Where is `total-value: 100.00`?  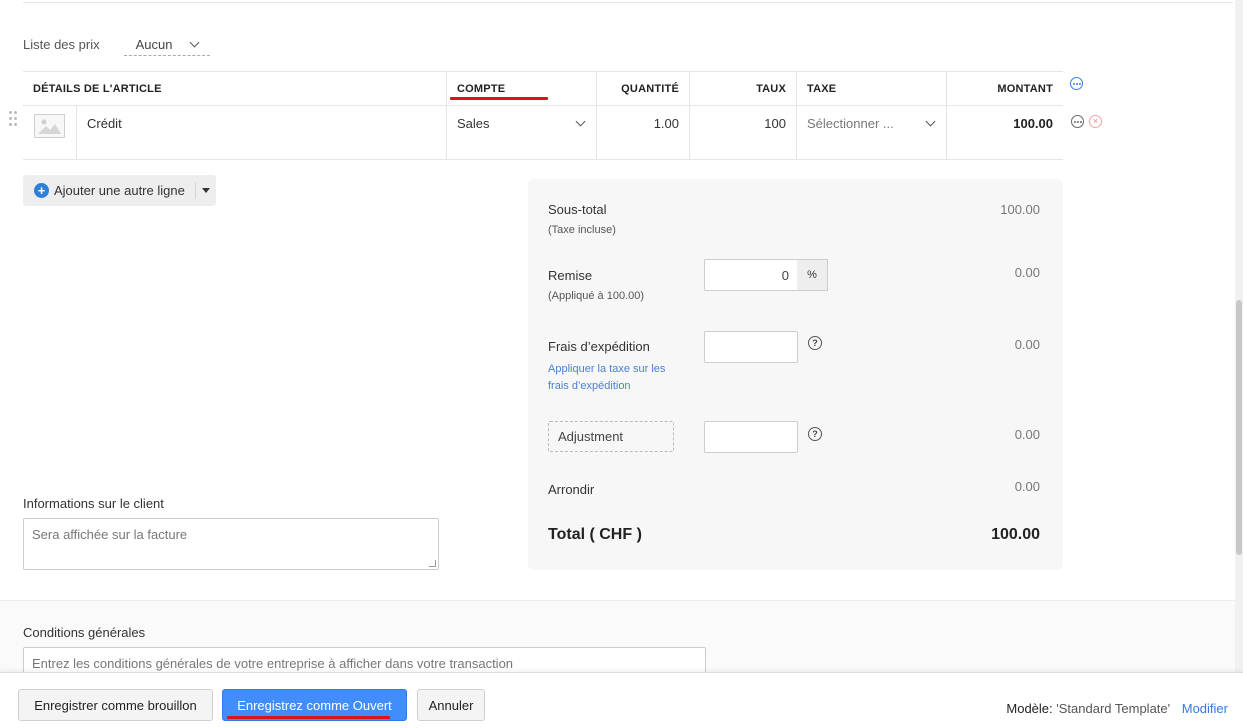 total-value: 100.00 is located at coordinates (1015, 534).